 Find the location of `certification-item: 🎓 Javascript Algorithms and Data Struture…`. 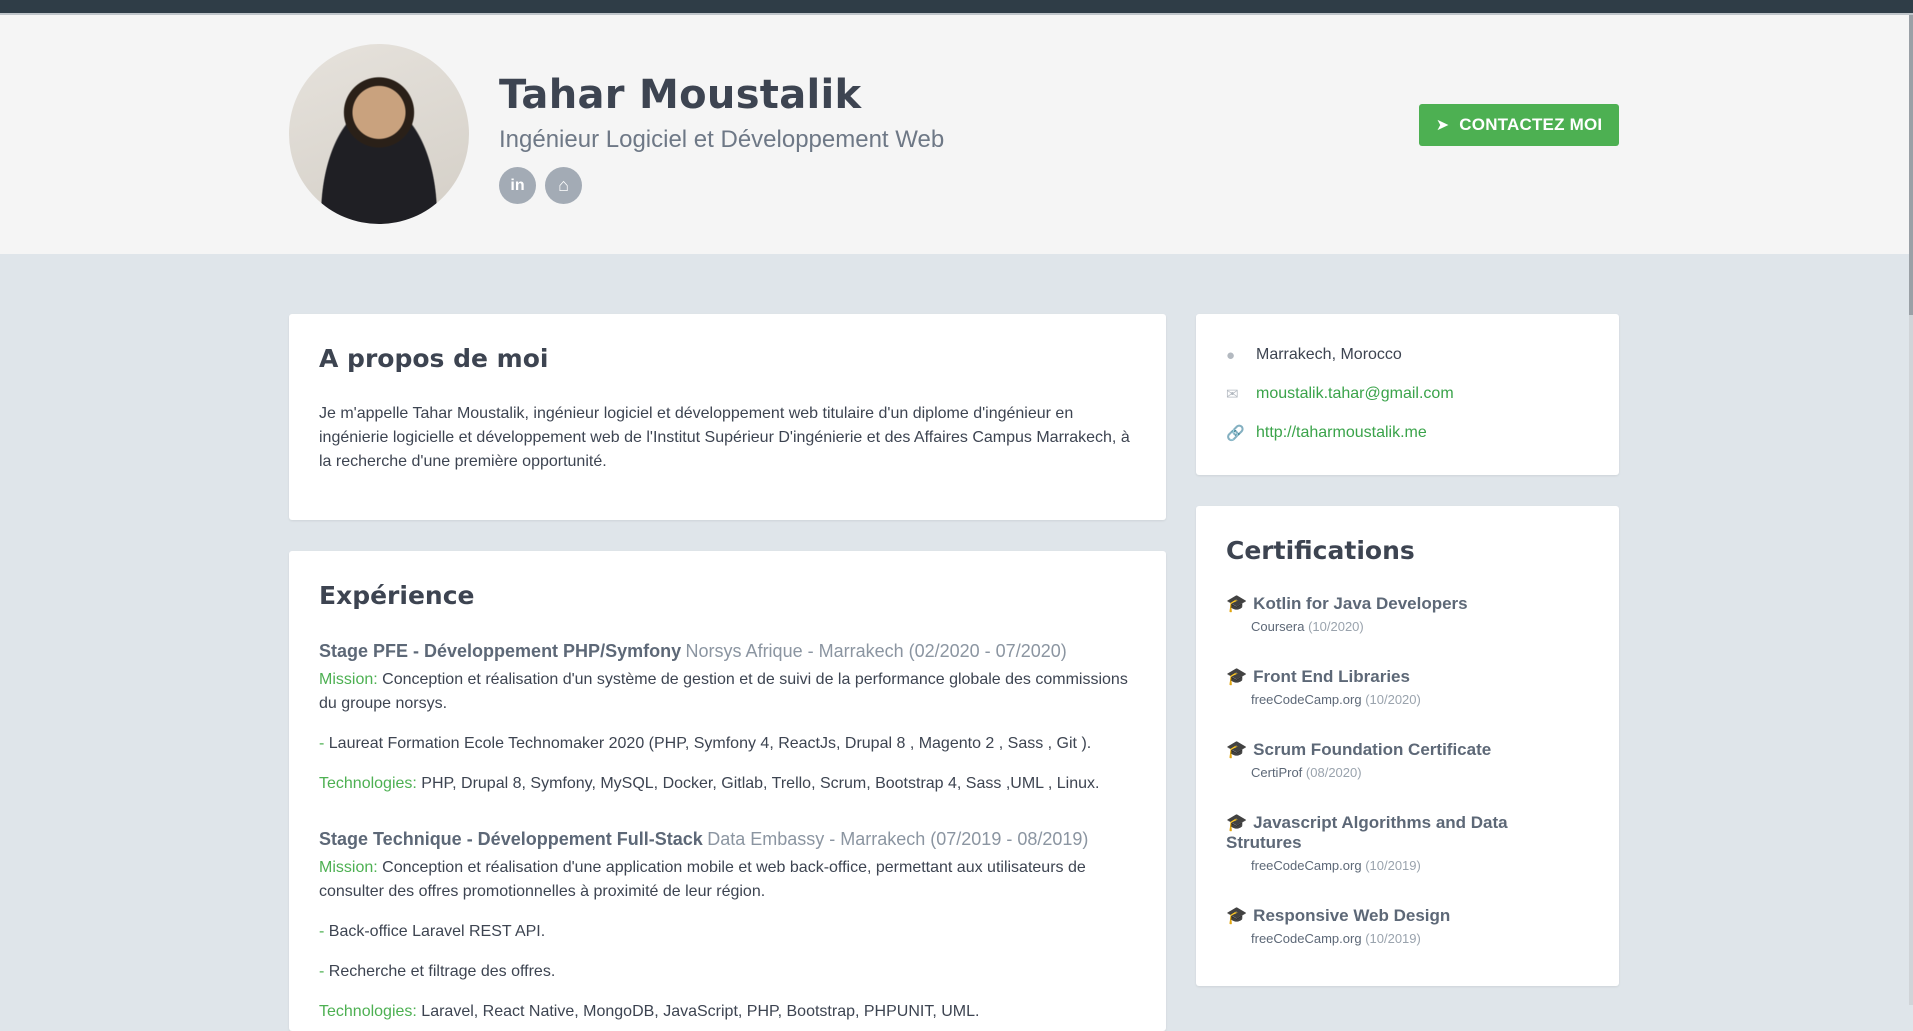

certification-item: 🎓 Javascript Algorithms and Data Struture… is located at coordinates (1367, 843).